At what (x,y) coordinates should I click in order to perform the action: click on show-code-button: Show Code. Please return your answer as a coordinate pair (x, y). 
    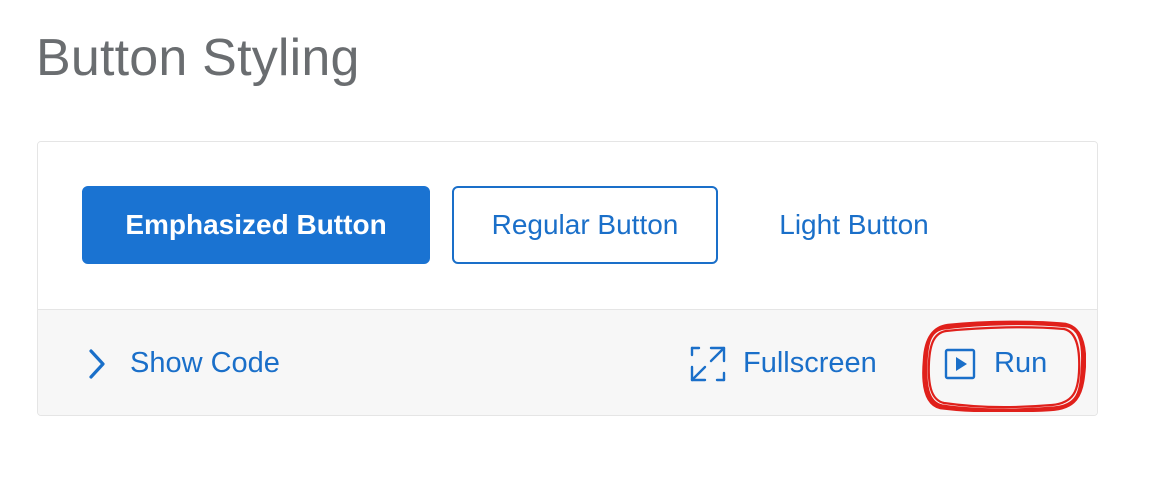
    Looking at the image, I should click on (183, 362).